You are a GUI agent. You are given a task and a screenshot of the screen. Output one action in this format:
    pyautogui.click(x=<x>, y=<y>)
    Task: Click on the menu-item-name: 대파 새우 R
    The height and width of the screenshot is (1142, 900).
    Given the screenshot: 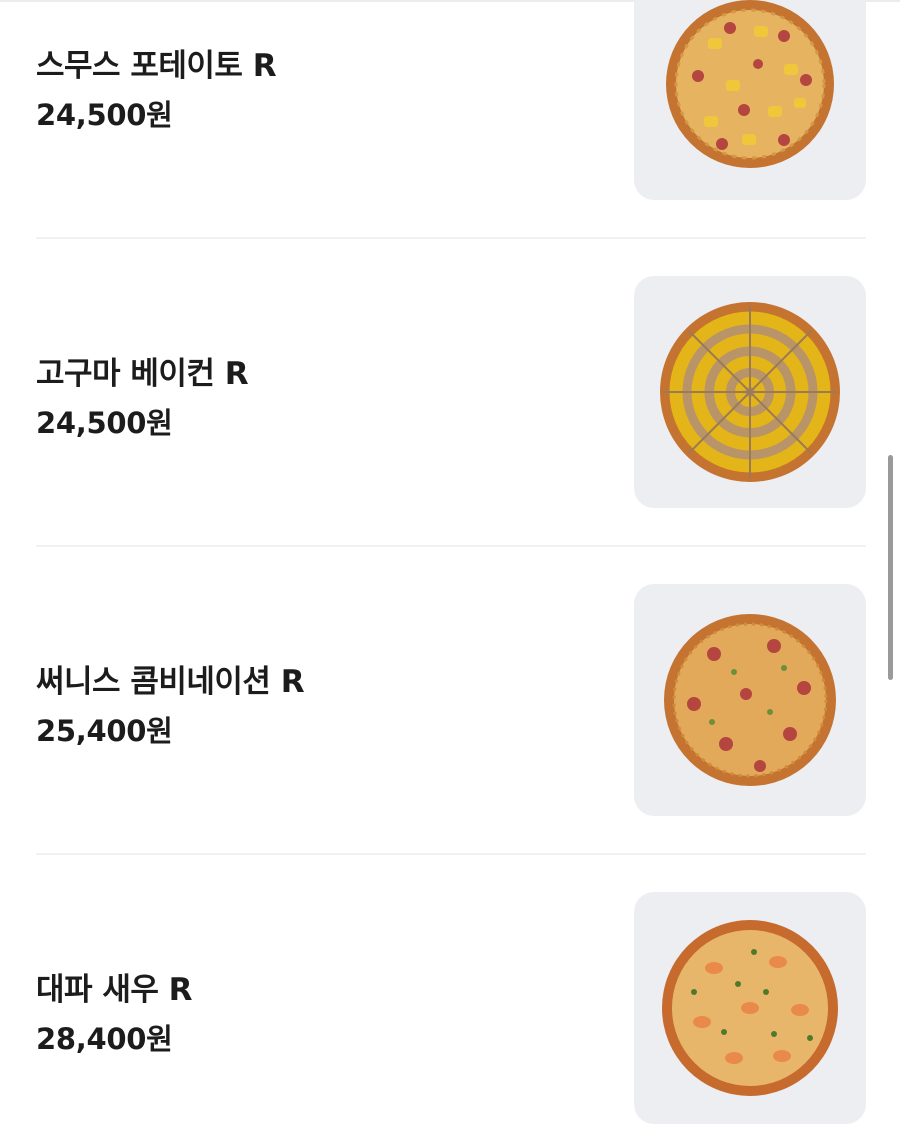 What is the action you would take?
    pyautogui.click(x=114, y=990)
    